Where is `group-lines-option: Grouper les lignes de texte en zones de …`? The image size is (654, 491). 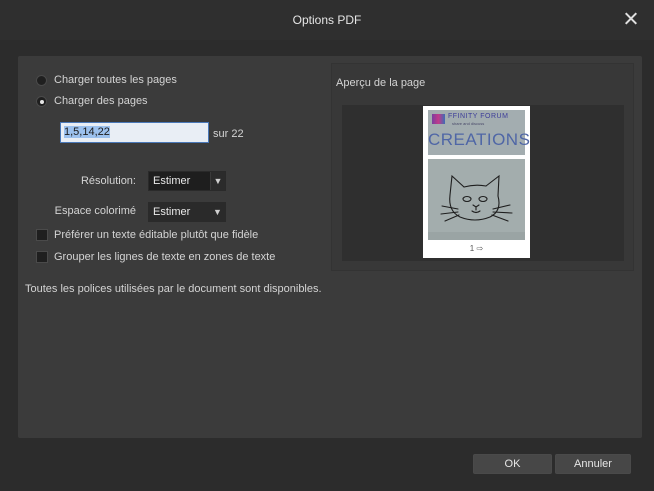
group-lines-option: Grouper les lignes de texte en zones de … is located at coordinates (155, 257).